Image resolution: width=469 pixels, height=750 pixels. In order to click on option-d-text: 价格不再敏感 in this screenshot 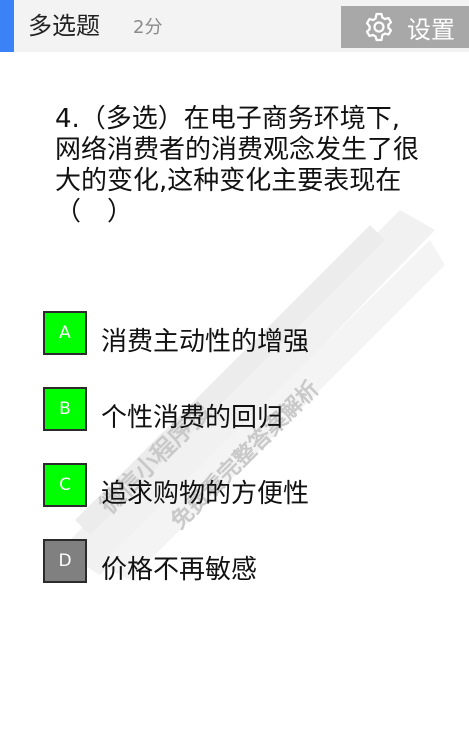, I will do `click(179, 569)`.